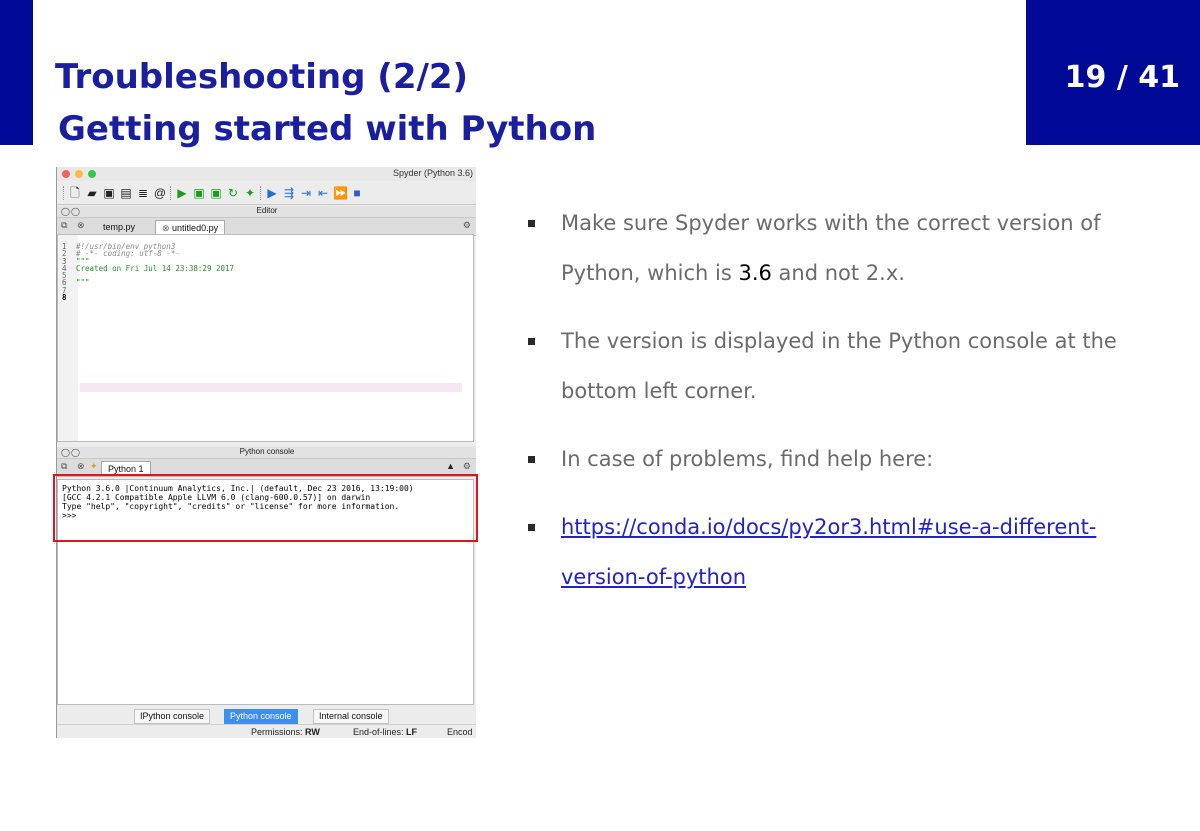 Image resolution: width=1200 pixels, height=831 pixels. Describe the element at coordinates (266, 174) in the screenshot. I see `window-titlebar: Spyder (Python 3.6)` at that location.